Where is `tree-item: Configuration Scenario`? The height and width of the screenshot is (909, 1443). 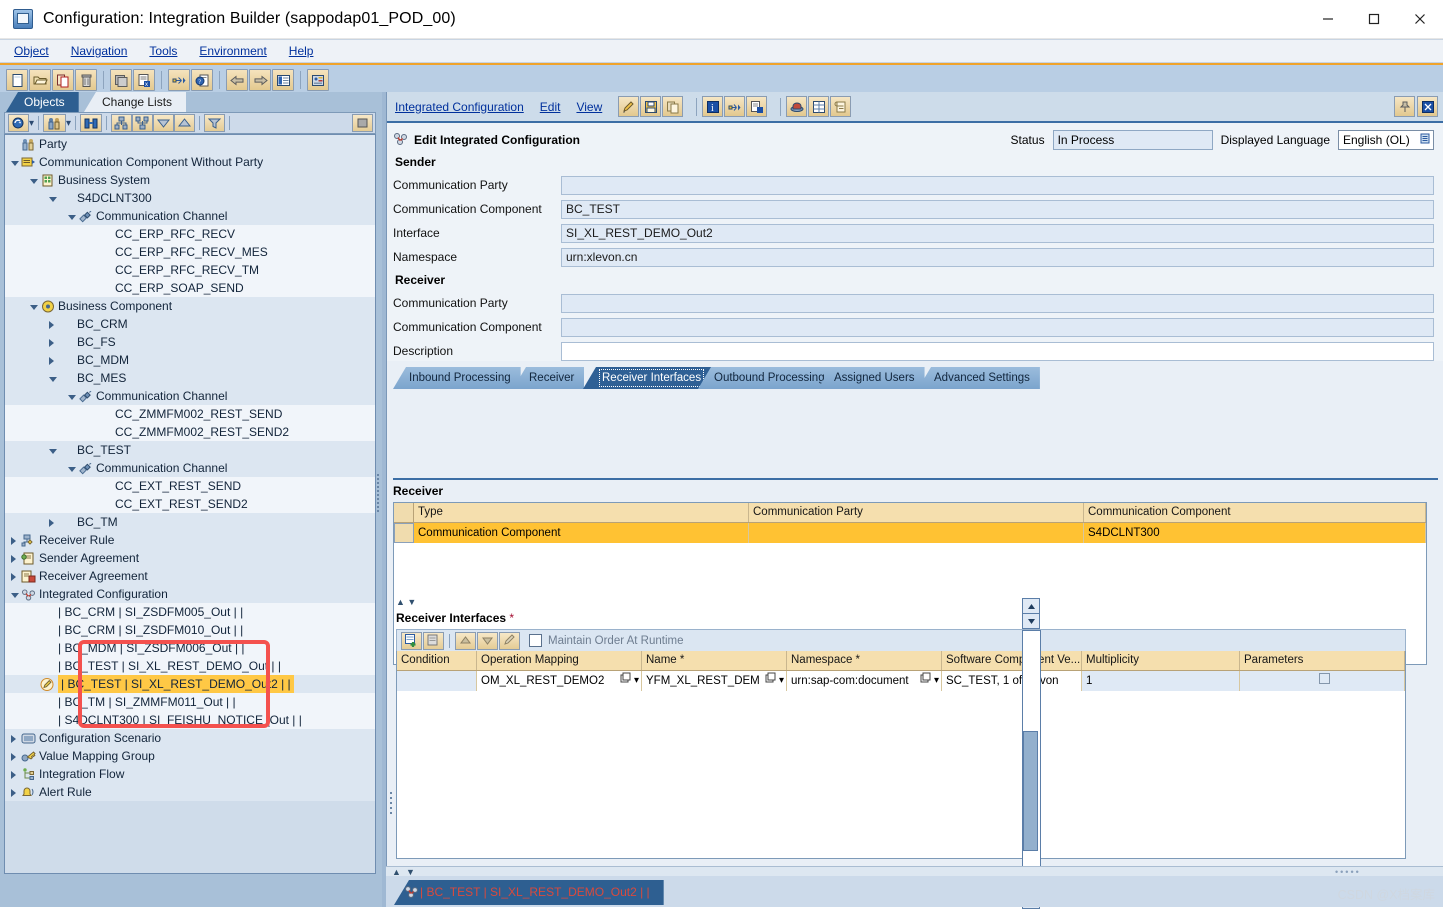
tree-item: Configuration Scenario is located at coordinates (190, 738).